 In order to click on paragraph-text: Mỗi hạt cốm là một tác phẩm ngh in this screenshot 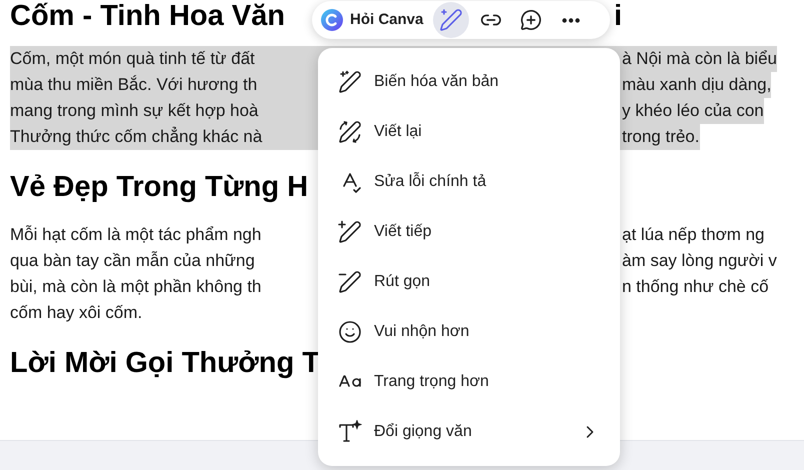, I will do `click(136, 234)`.